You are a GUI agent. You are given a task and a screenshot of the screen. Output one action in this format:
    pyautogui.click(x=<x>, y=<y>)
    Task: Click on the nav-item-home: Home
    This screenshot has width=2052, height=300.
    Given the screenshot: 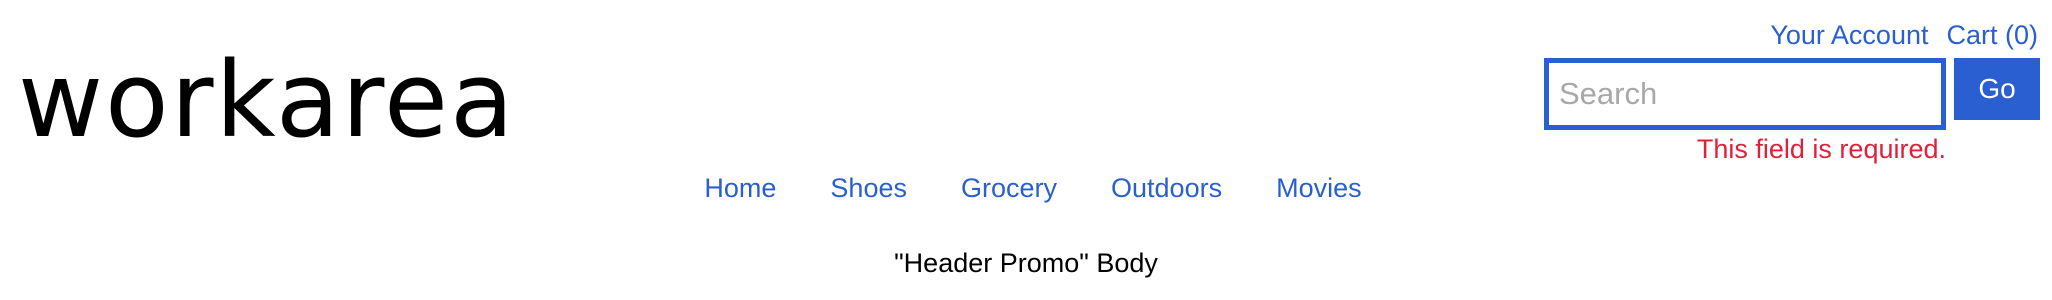 What is the action you would take?
    pyautogui.click(x=733, y=188)
    